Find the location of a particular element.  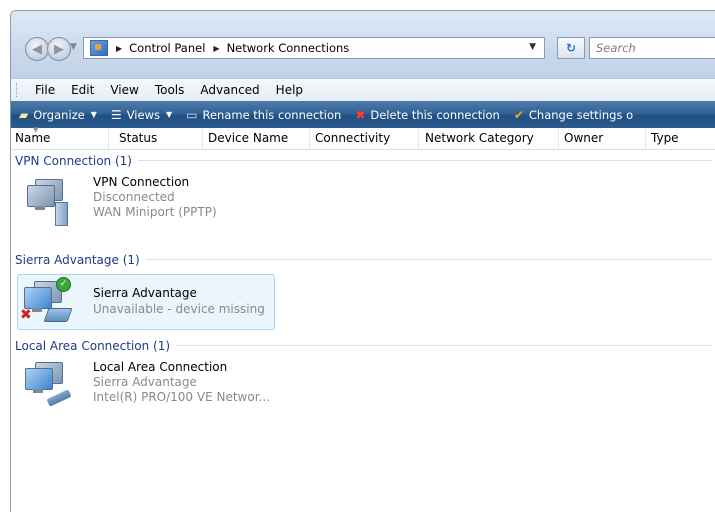

column-network-category: Network Category is located at coordinates (490, 138).